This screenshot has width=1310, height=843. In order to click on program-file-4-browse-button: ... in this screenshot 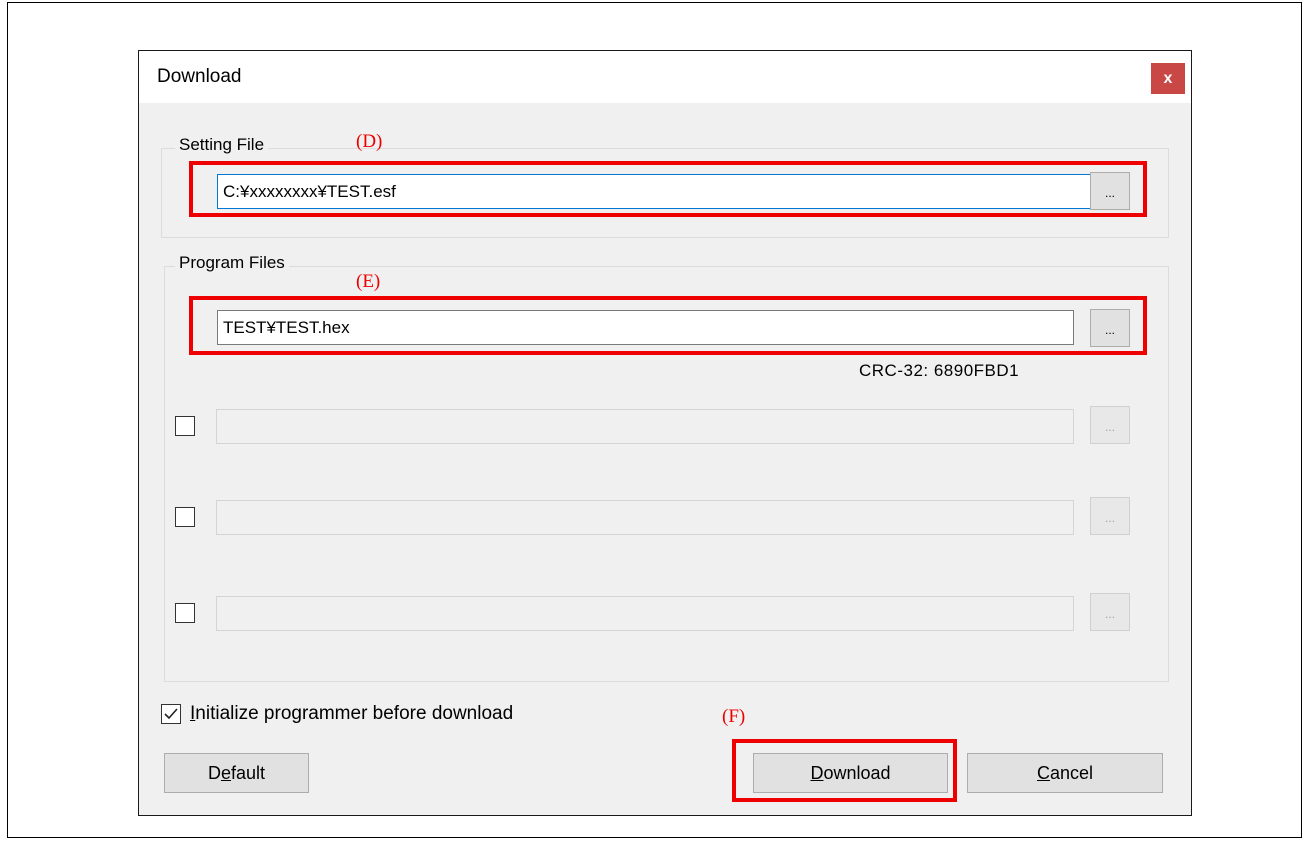, I will do `click(1110, 612)`.